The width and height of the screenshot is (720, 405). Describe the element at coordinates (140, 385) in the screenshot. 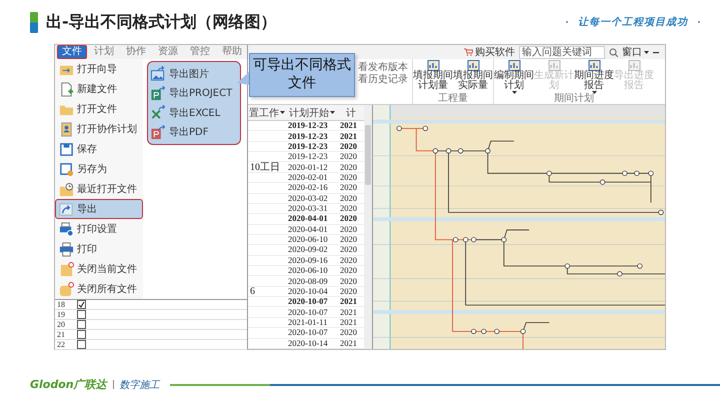

I see `tagline: 数字施工` at that location.